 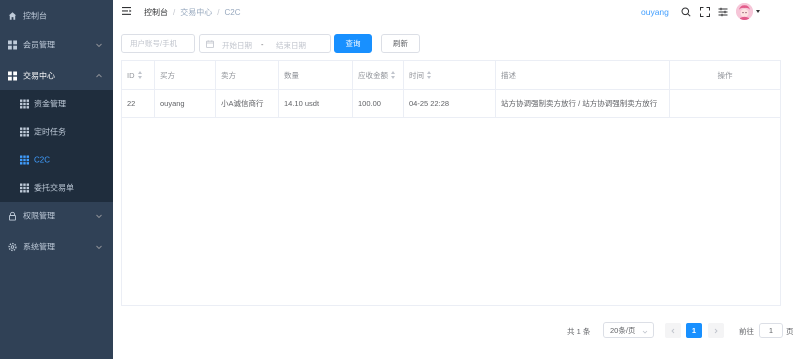 What do you see at coordinates (185, 104) in the screenshot?
I see `table-cell: ouyang` at bounding box center [185, 104].